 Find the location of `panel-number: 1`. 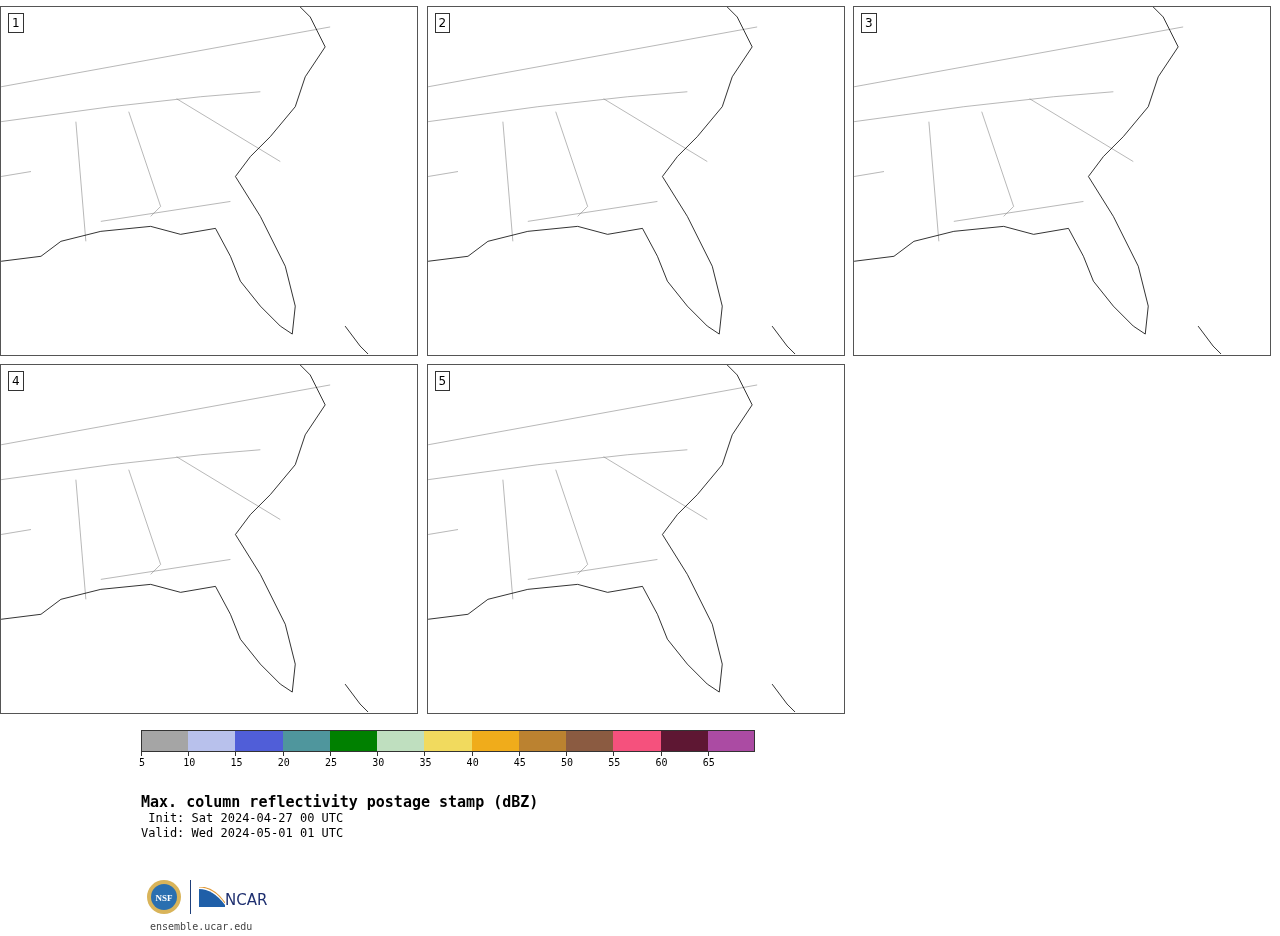

panel-number: 1 is located at coordinates (16, 23).